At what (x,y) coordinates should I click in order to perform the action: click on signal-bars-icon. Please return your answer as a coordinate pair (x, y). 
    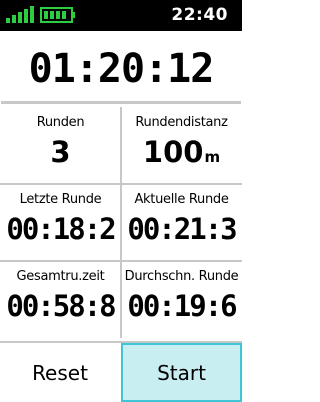
    Looking at the image, I should click on (20, 14).